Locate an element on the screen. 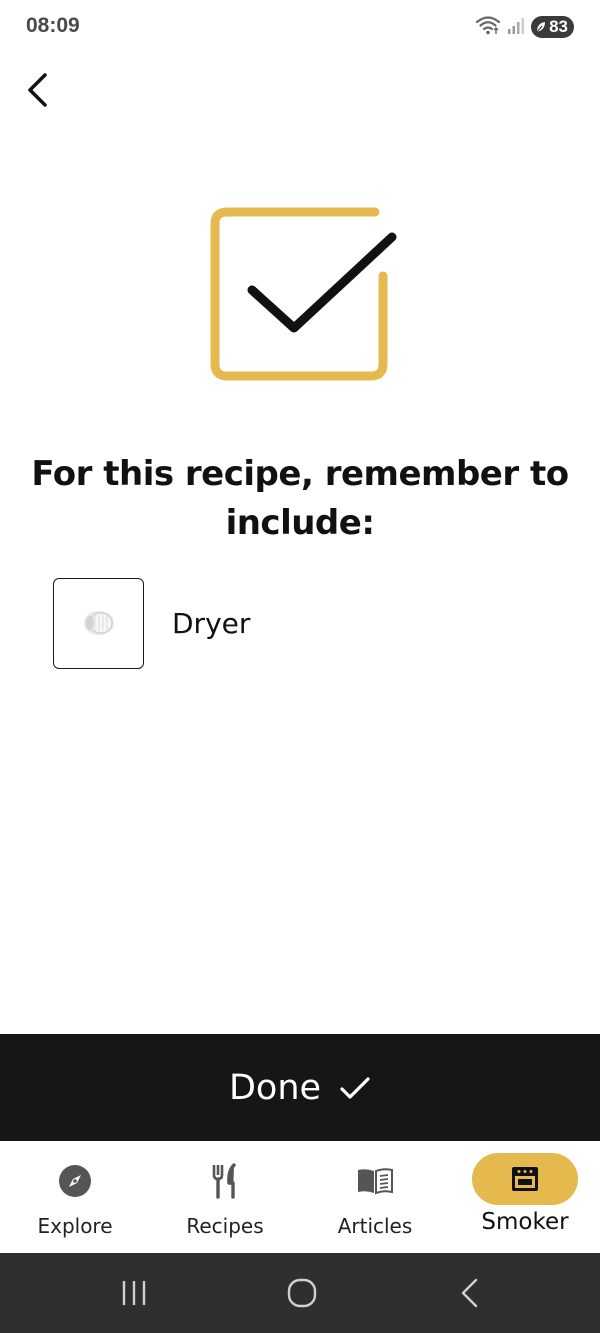 This screenshot has height=1333, width=600. page-title: For this recipe, remember to include: is located at coordinates (300, 498).